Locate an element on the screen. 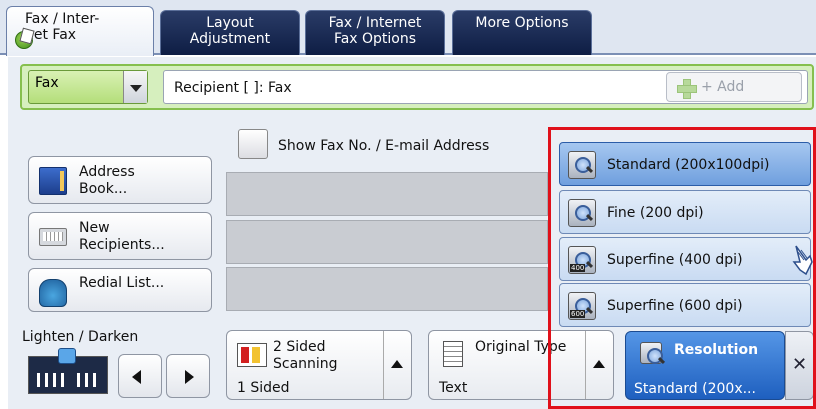  resolution-option-superfine-600: 600 Superfine (600 dpi) is located at coordinates (685, 305).